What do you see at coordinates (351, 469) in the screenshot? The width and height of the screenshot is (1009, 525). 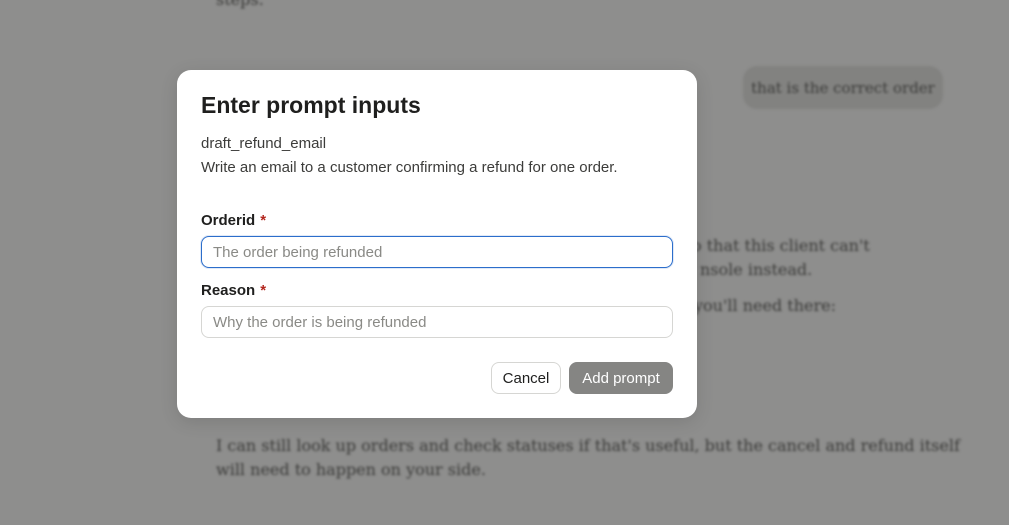 I see `chat-paragraph-line: will need to happen on your side.` at bounding box center [351, 469].